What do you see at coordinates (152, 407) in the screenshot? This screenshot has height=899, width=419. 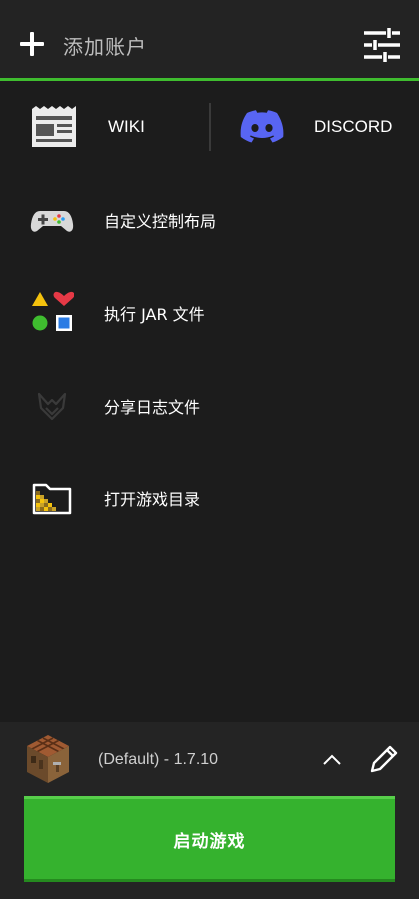 I see `share-logs-label: 分享日志文件` at bounding box center [152, 407].